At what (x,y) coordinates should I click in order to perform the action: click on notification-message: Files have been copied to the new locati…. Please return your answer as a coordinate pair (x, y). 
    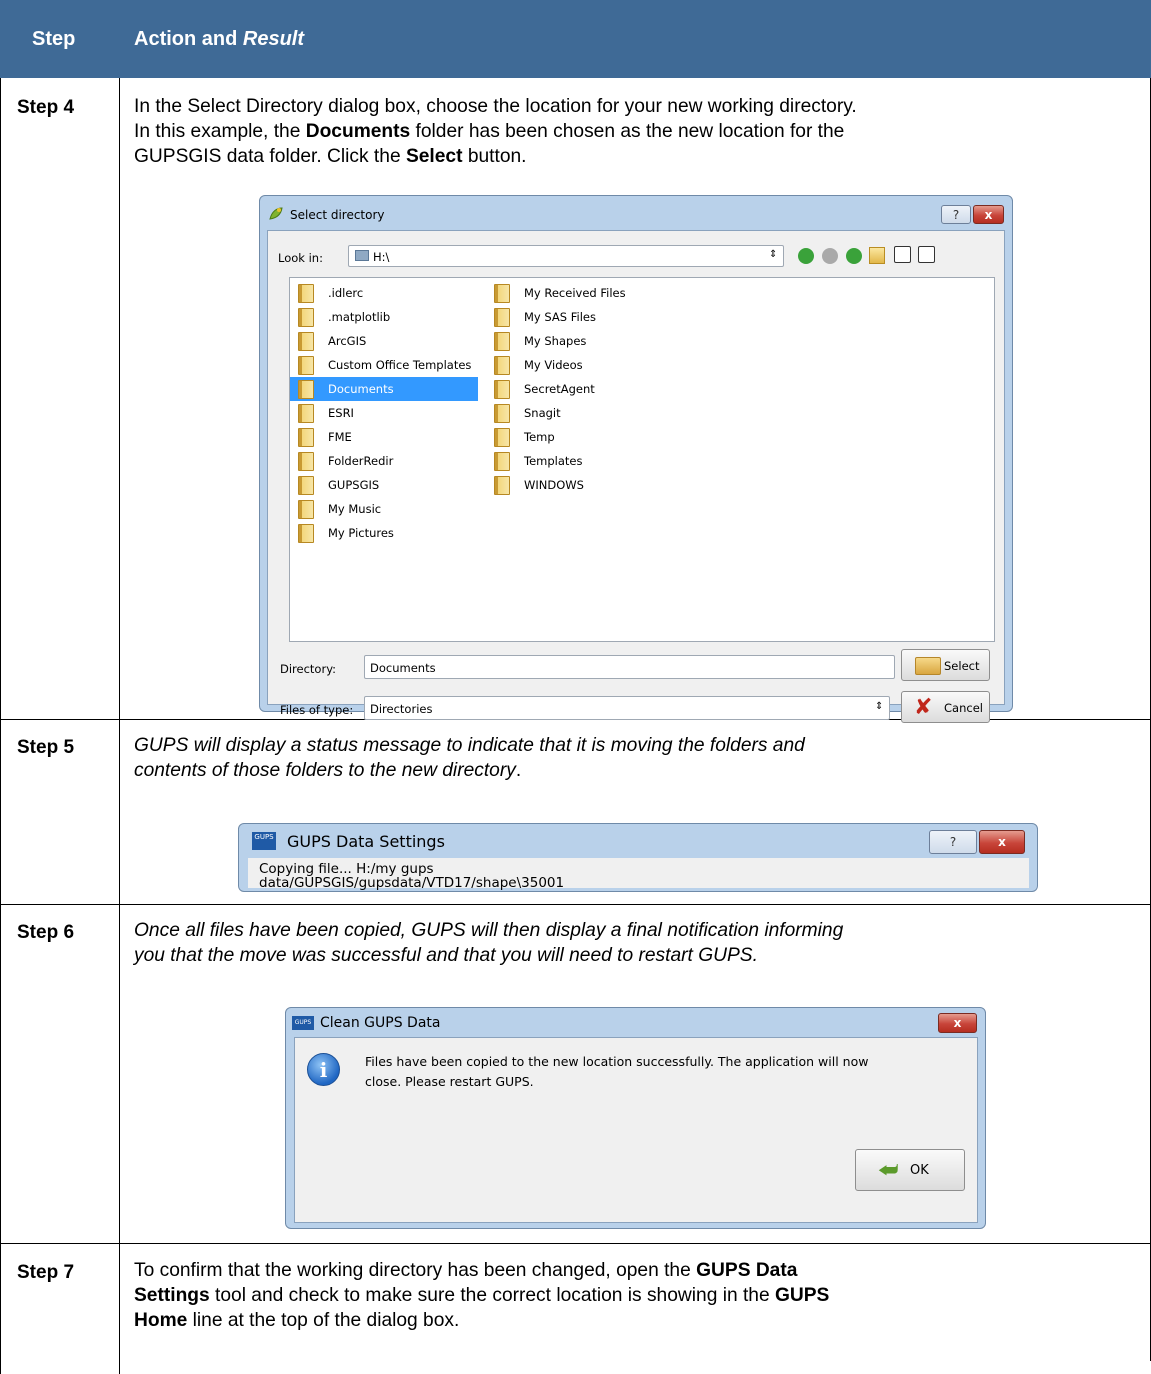
    Looking at the image, I should click on (617, 1071).